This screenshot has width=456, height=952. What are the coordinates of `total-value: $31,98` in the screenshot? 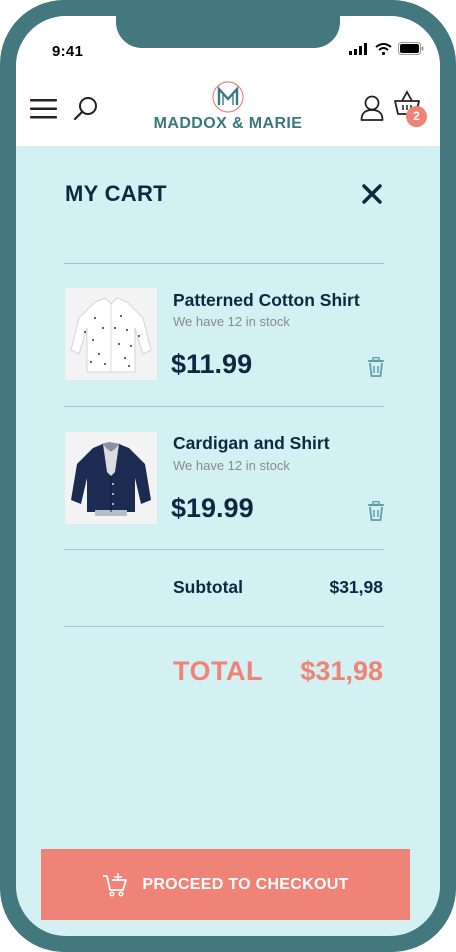 It's located at (341, 671).